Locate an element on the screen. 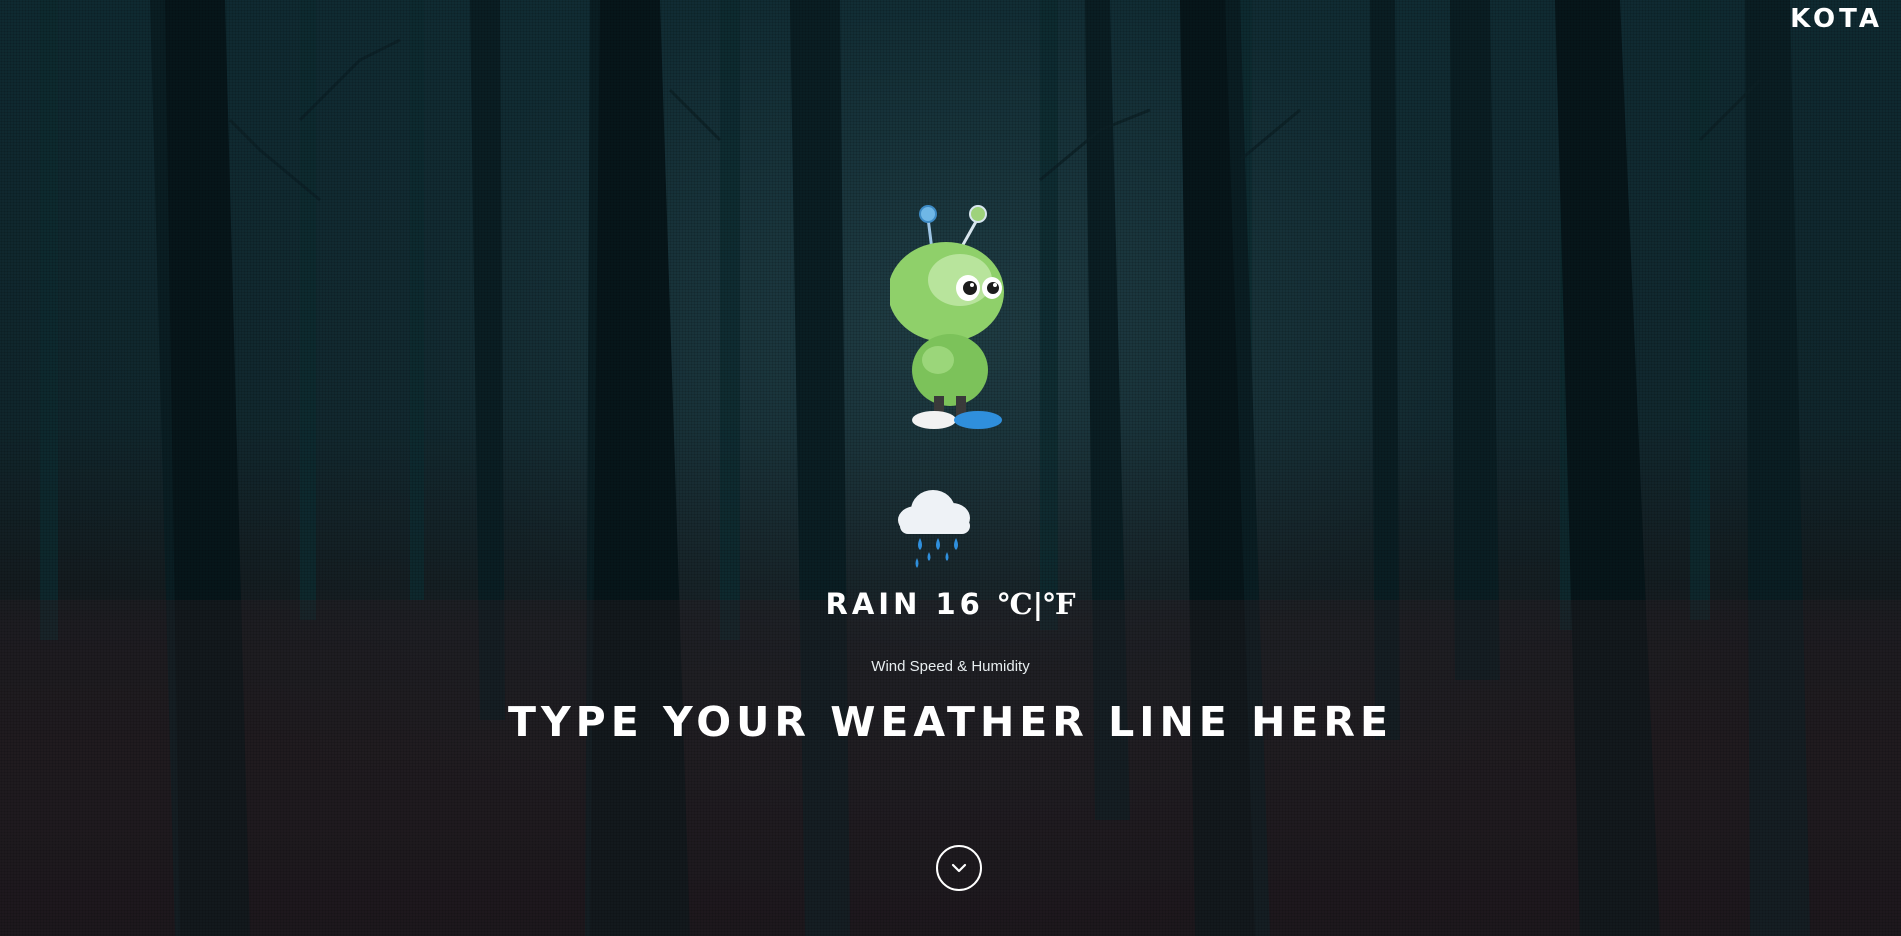 This screenshot has height=936, width=1901. unit-toggle: ℃|℉ is located at coordinates (1037, 604).